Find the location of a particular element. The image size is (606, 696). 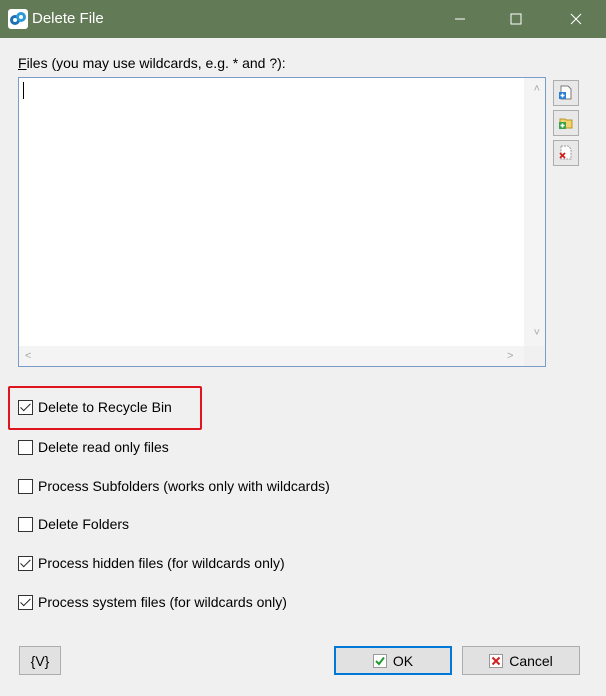

ok-button: OK is located at coordinates (393, 660).